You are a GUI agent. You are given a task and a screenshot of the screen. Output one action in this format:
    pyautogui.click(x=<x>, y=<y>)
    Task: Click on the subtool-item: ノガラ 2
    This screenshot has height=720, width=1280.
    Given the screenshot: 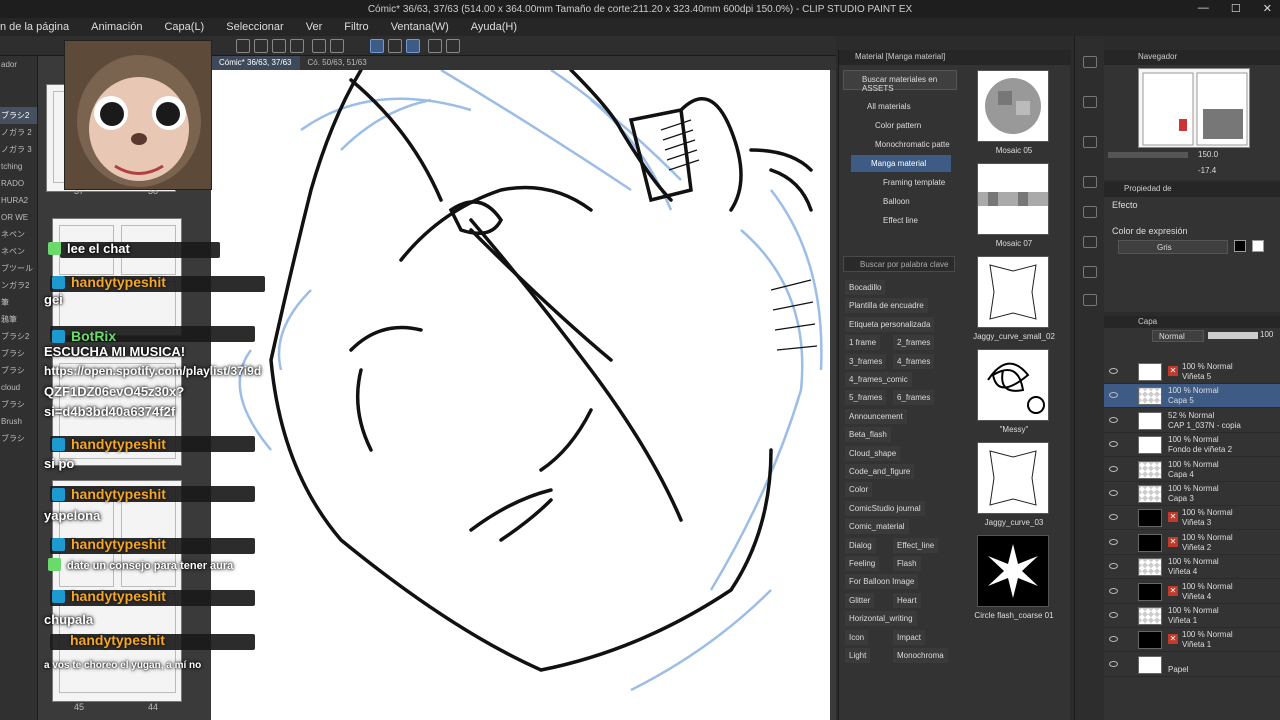 What is the action you would take?
    pyautogui.click(x=18, y=132)
    